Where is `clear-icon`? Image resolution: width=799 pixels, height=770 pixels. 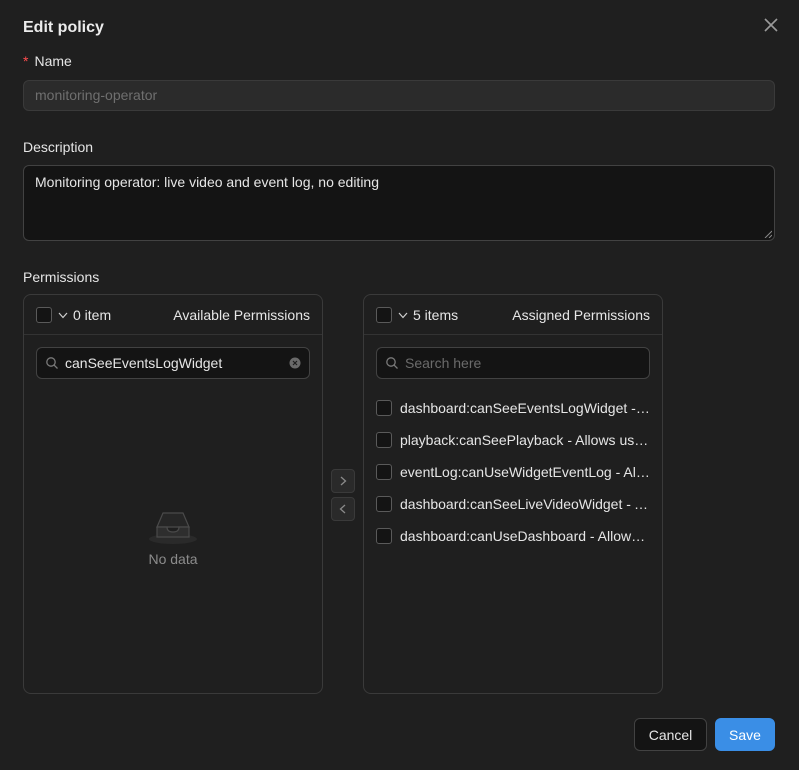 clear-icon is located at coordinates (295, 363).